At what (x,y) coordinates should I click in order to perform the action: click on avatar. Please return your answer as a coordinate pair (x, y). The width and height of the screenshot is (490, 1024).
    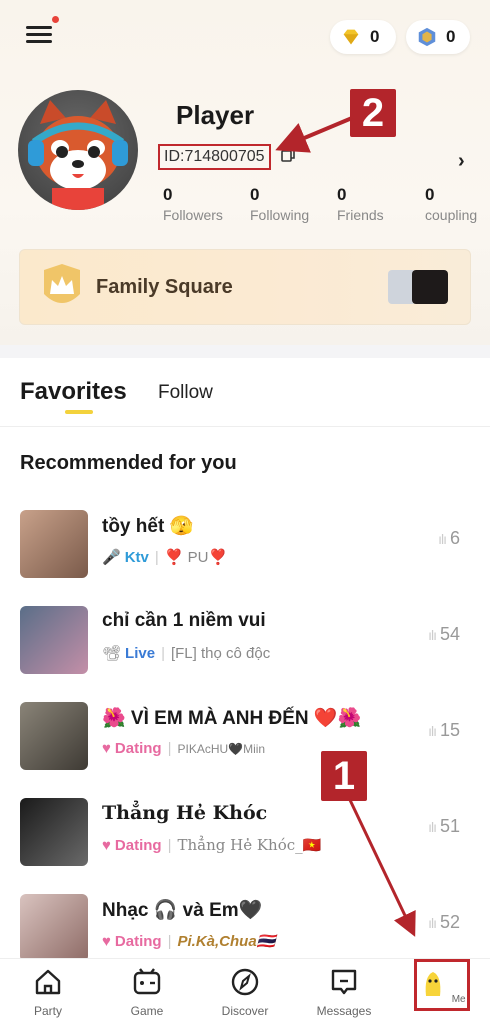
    Looking at the image, I should click on (78, 150).